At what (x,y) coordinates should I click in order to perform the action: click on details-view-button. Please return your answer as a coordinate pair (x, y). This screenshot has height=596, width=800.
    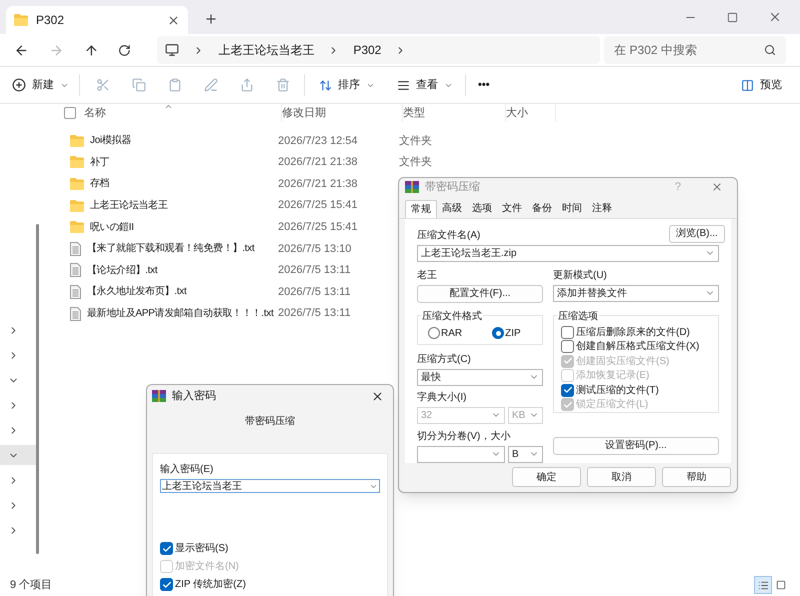
    Looking at the image, I should click on (763, 585).